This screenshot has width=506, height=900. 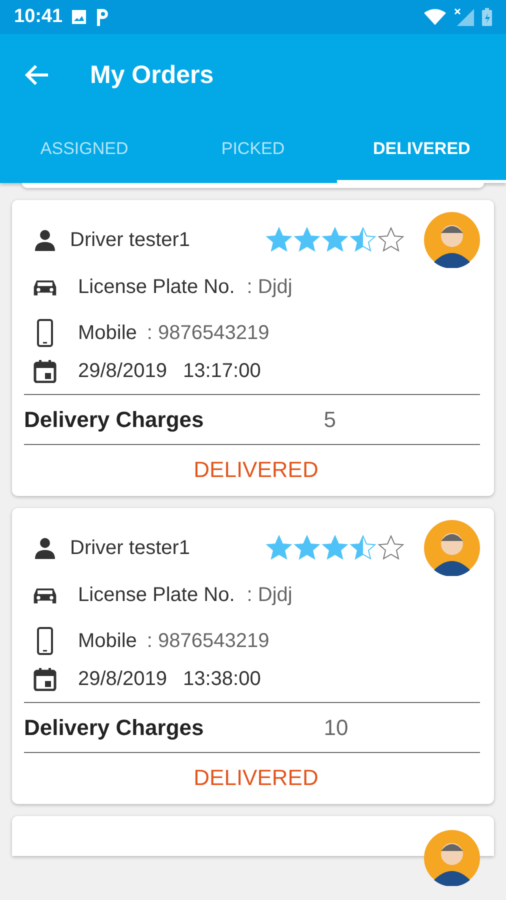 I want to click on back-arrow-icon, so click(x=37, y=75).